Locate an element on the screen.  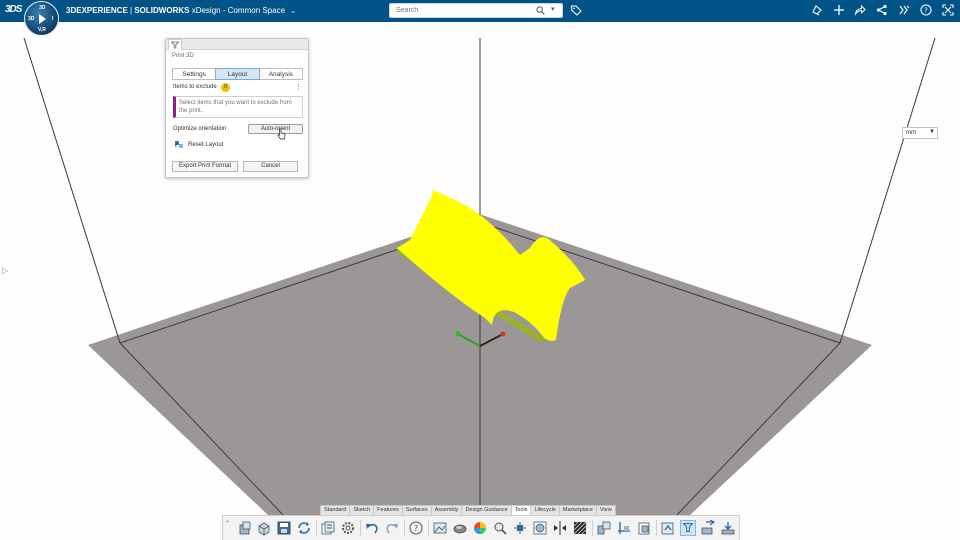
export-print-format-button: Export Print Format is located at coordinates (205, 166).